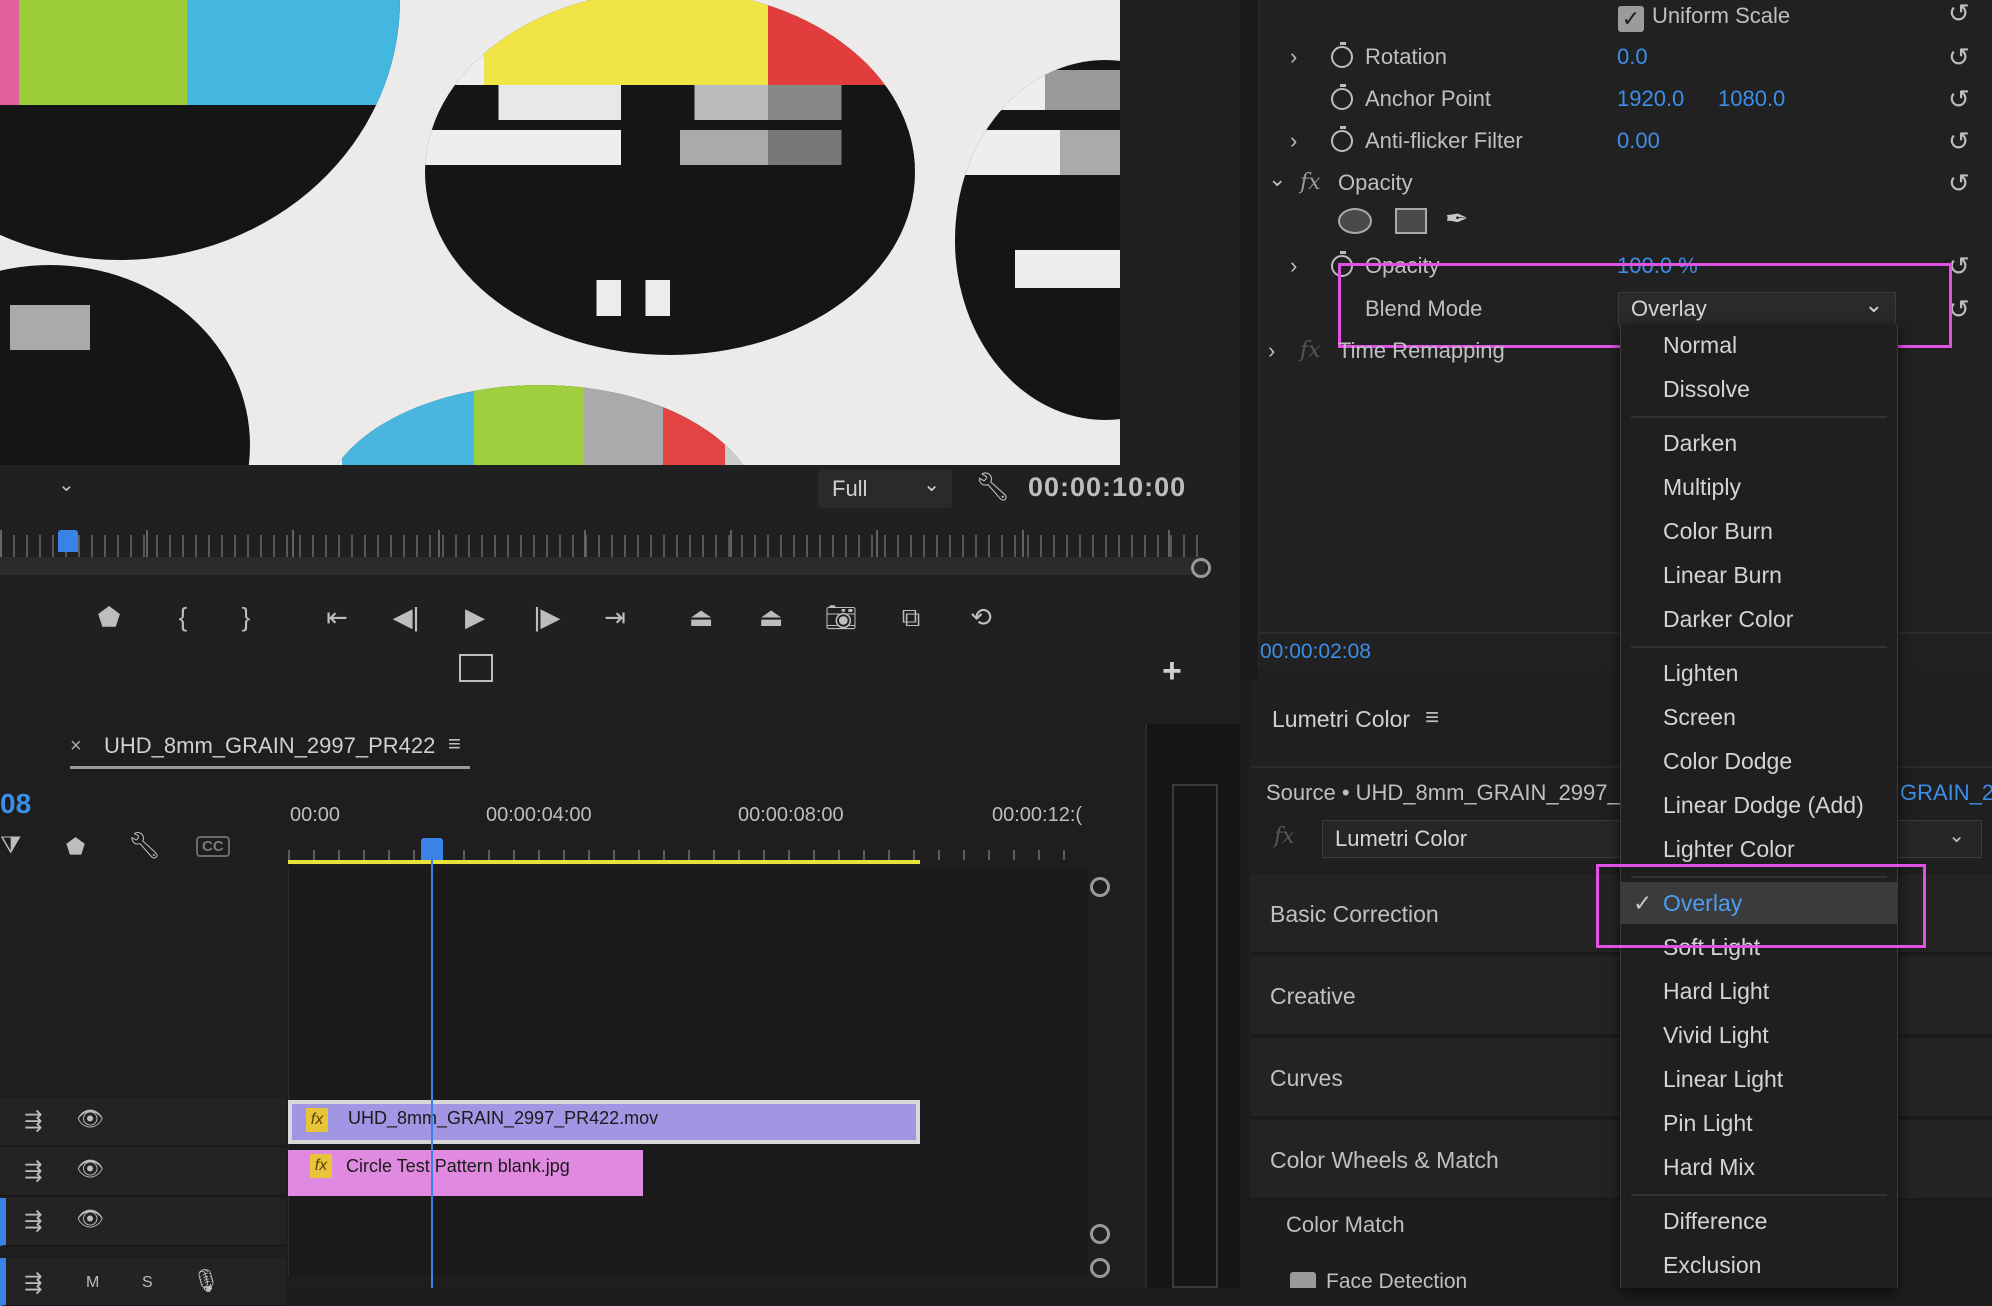 The width and height of the screenshot is (1992, 1306). I want to click on menu-item: Lighten, so click(1759, 673).